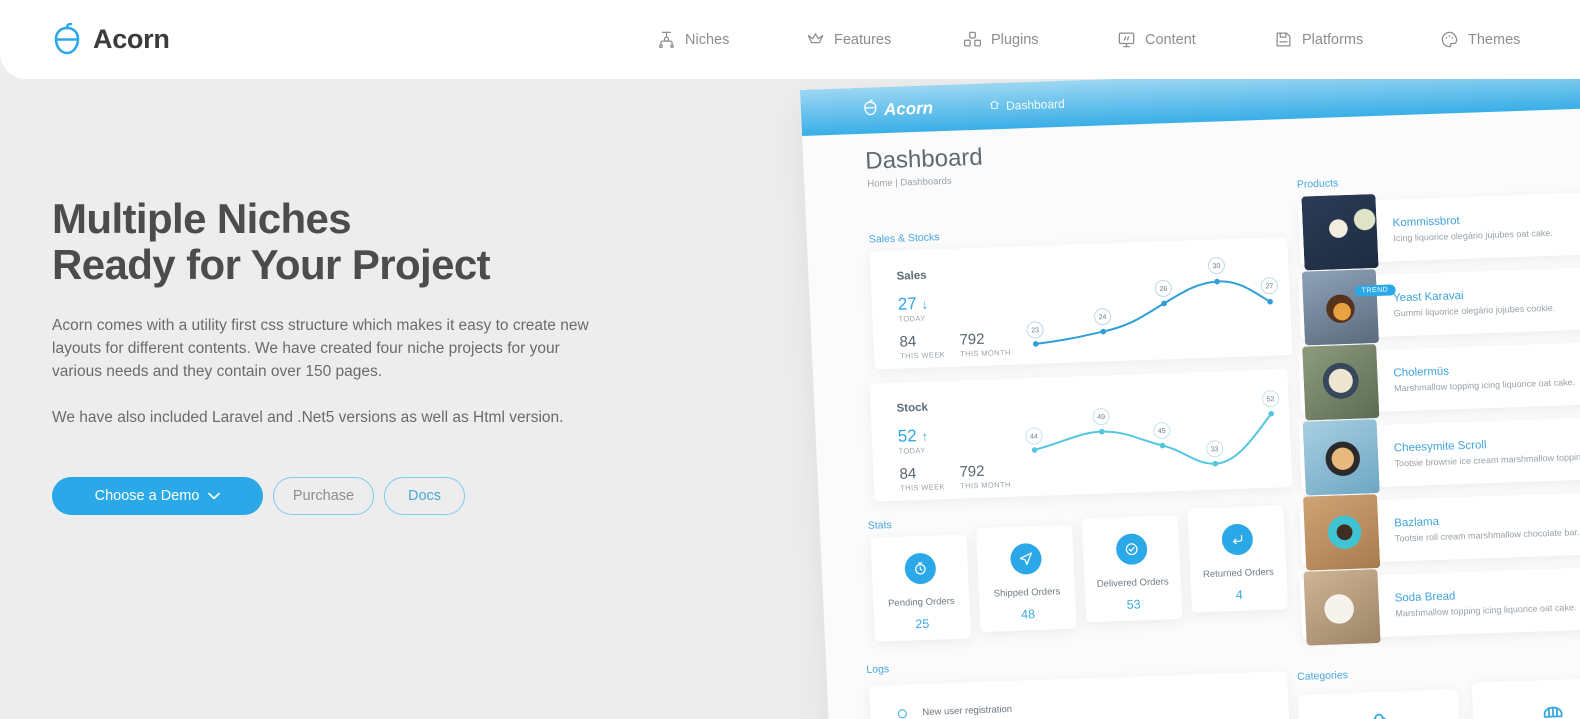  Describe the element at coordinates (904, 238) in the screenshot. I see `mockup-section-sales-stocks: Sales & Stocks` at that location.